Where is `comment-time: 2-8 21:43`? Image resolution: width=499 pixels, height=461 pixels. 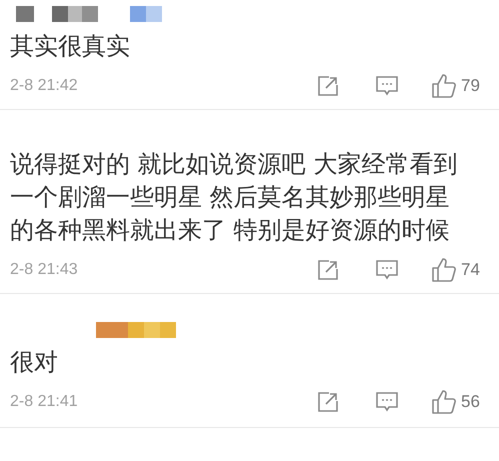 comment-time: 2-8 21:43 is located at coordinates (44, 270).